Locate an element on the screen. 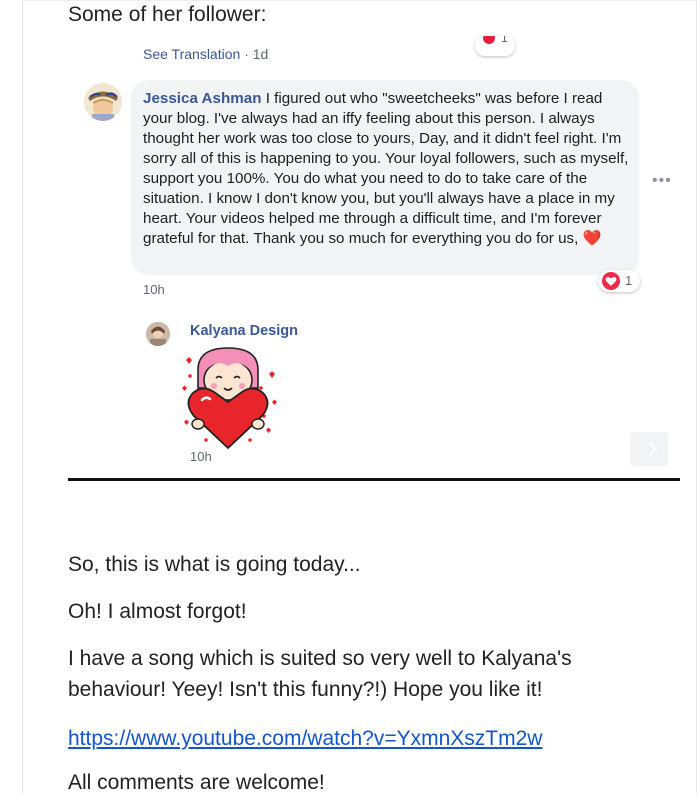 The height and width of the screenshot is (798, 697). next-arrow-button is located at coordinates (649, 449).